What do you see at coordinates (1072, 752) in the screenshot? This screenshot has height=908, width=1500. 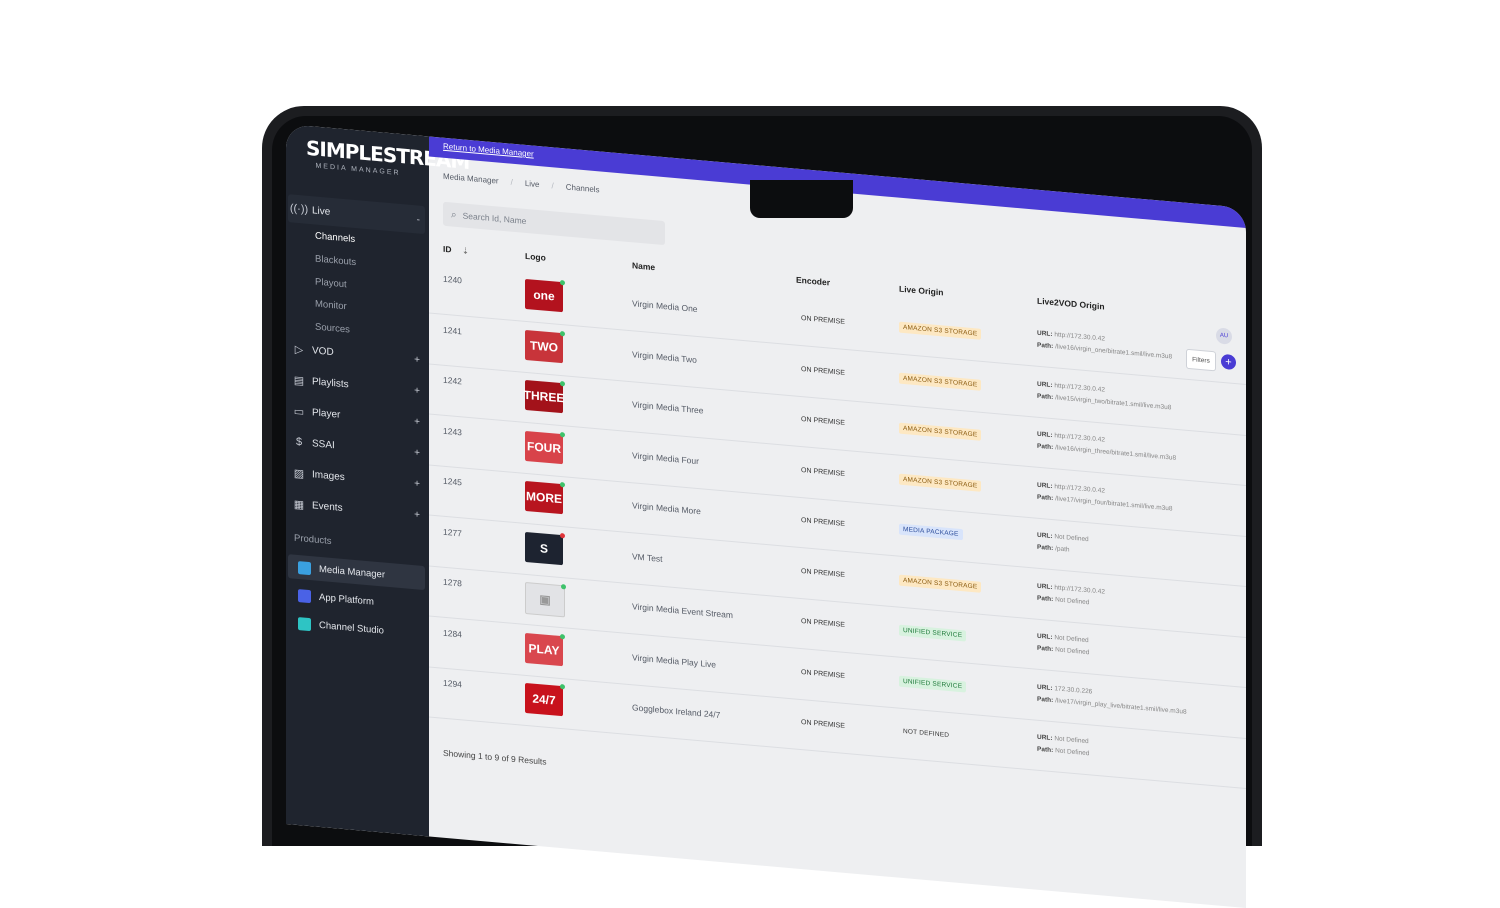 I see `path-value: Not Defined` at bounding box center [1072, 752].